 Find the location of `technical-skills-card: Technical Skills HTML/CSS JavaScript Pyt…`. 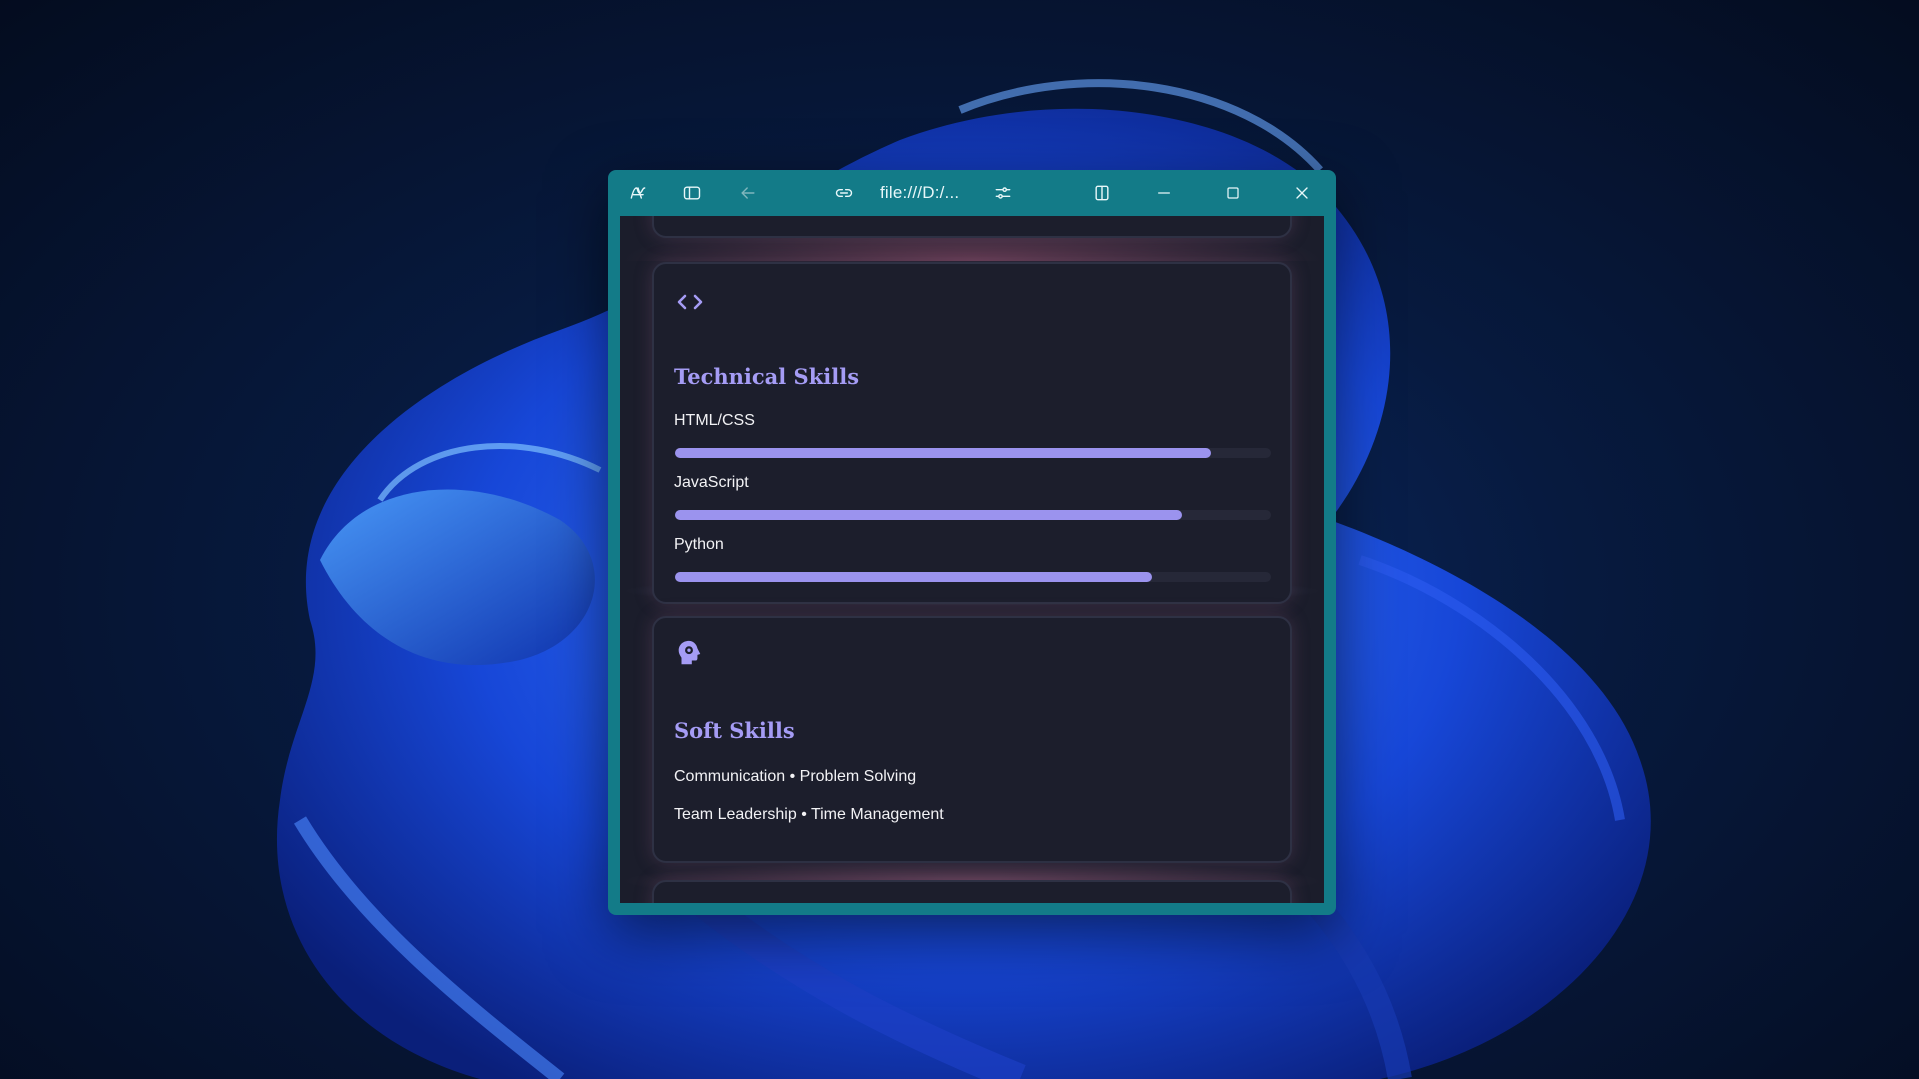

technical-skills-card: Technical Skills HTML/CSS JavaScript Pyt… is located at coordinates (972, 433).